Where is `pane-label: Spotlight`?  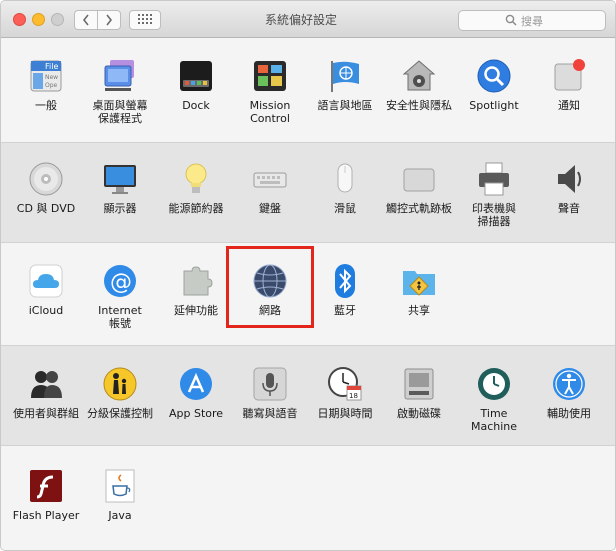 pane-label: Spotlight is located at coordinates (494, 105).